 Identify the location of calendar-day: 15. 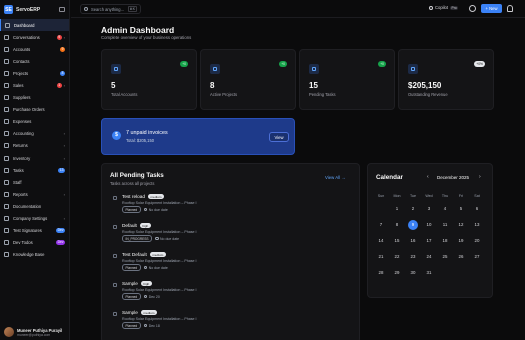
(397, 241).